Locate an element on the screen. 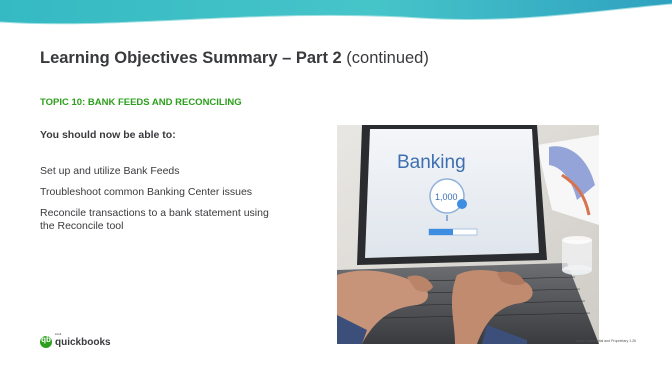  logo-wordmark: quickbooks is located at coordinates (83, 342).